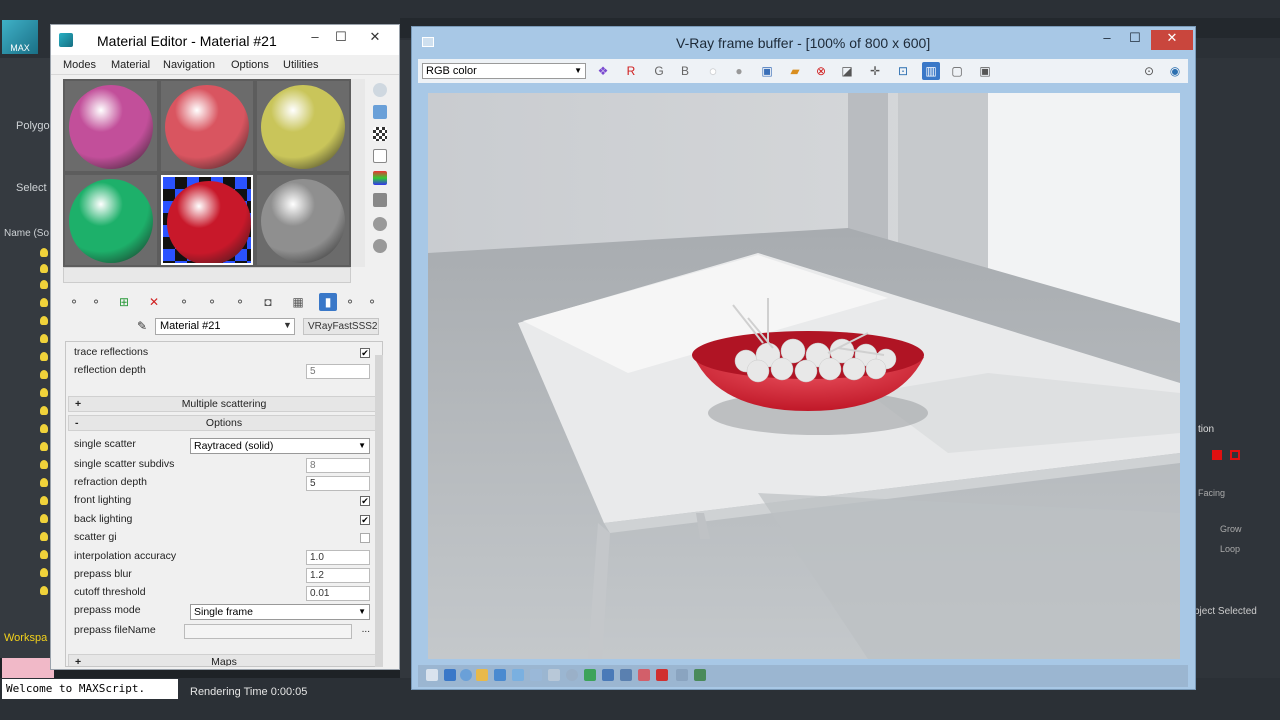 The width and height of the screenshot is (1280, 720). Describe the element at coordinates (631, 71) in the screenshot. I see `red-channel-button: R` at that location.